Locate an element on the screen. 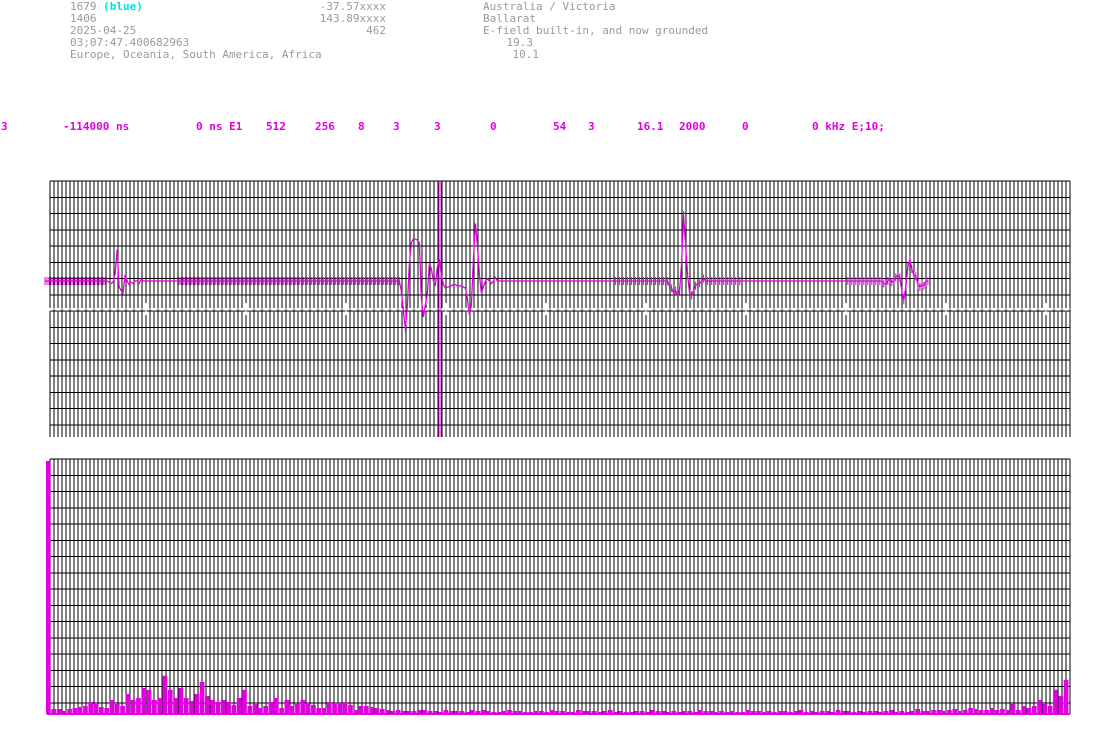 The height and width of the screenshot is (737, 1095). waveform-baseline is located at coordinates (559, 309).